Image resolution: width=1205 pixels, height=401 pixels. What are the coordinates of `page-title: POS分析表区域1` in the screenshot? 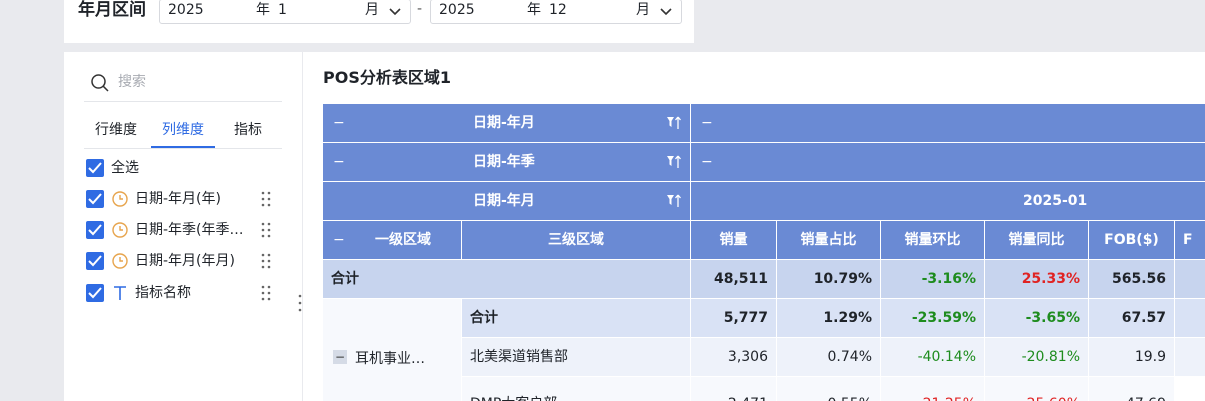 It's located at (387, 77).